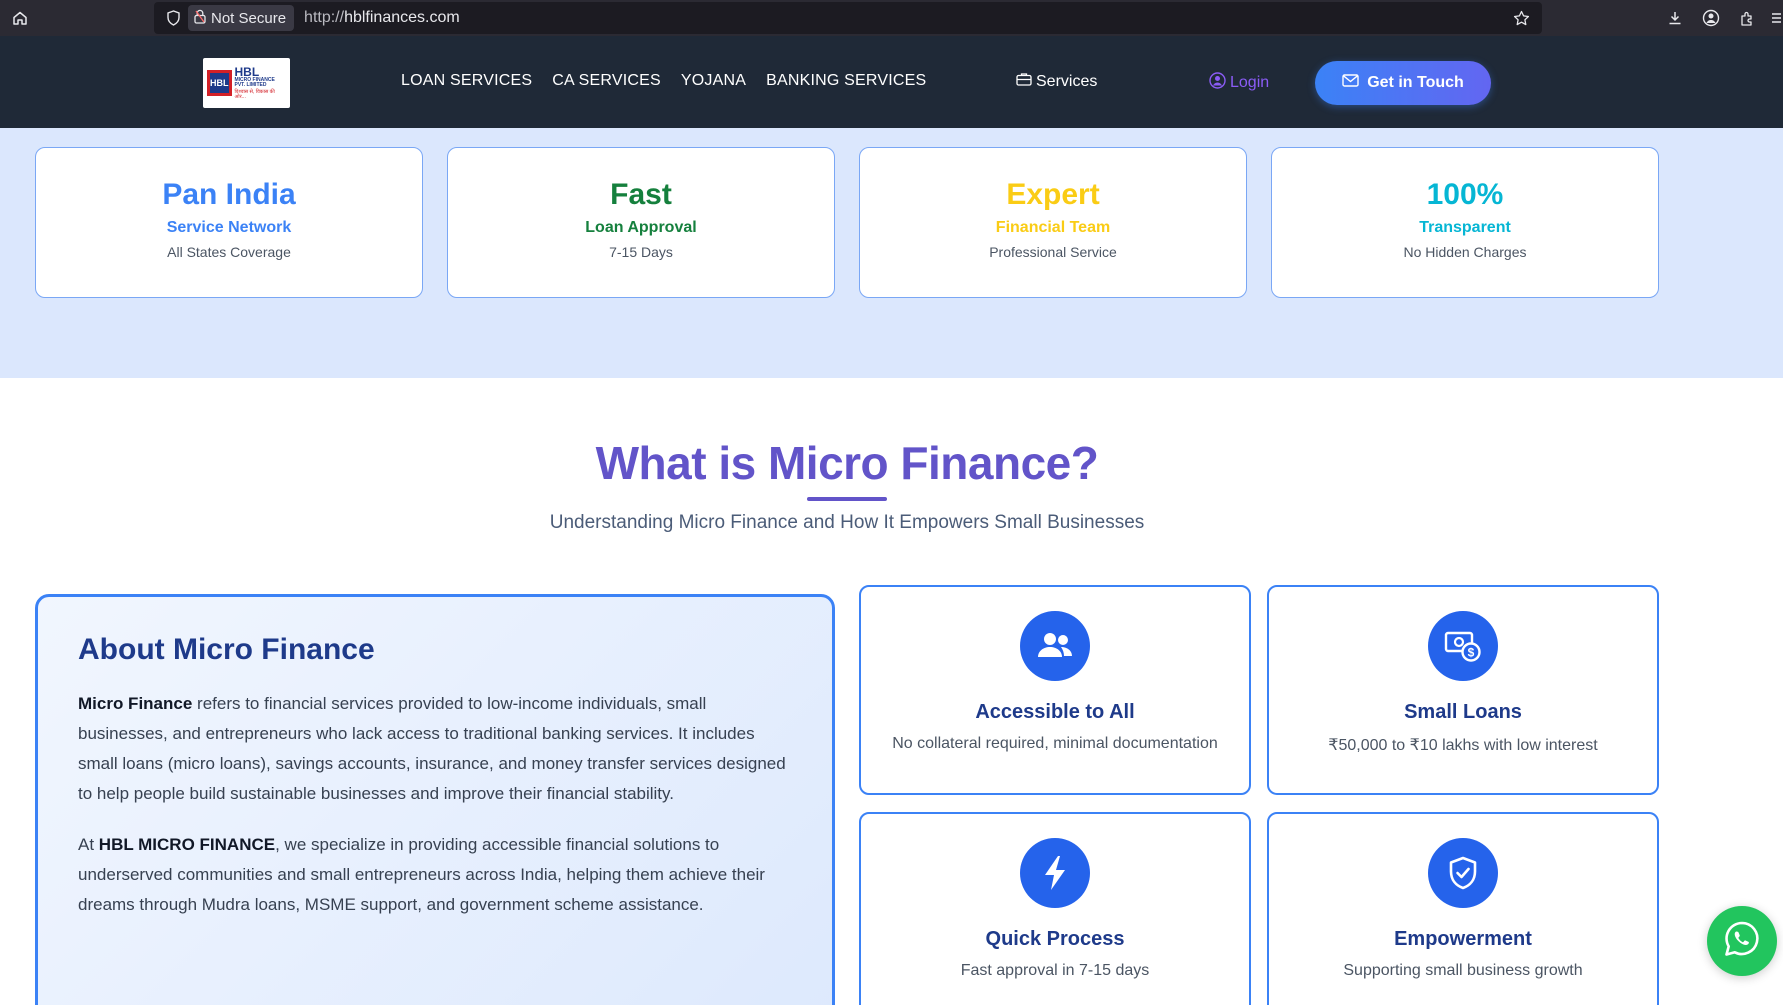 The image size is (1783, 1005). I want to click on users-icon, so click(1055, 646).